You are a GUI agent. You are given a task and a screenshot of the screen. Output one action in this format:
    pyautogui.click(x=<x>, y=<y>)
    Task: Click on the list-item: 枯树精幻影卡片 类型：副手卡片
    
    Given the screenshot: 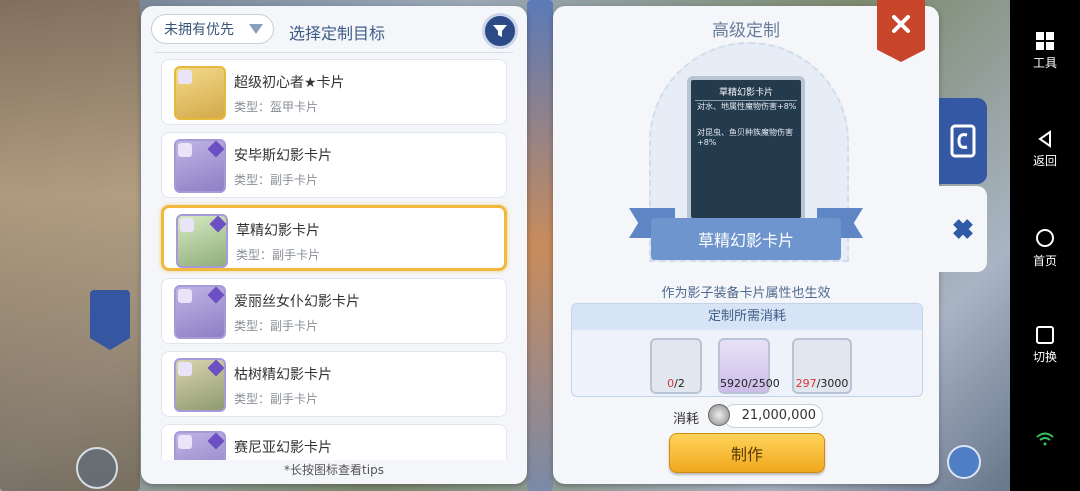 What is the action you would take?
    pyautogui.click(x=334, y=384)
    